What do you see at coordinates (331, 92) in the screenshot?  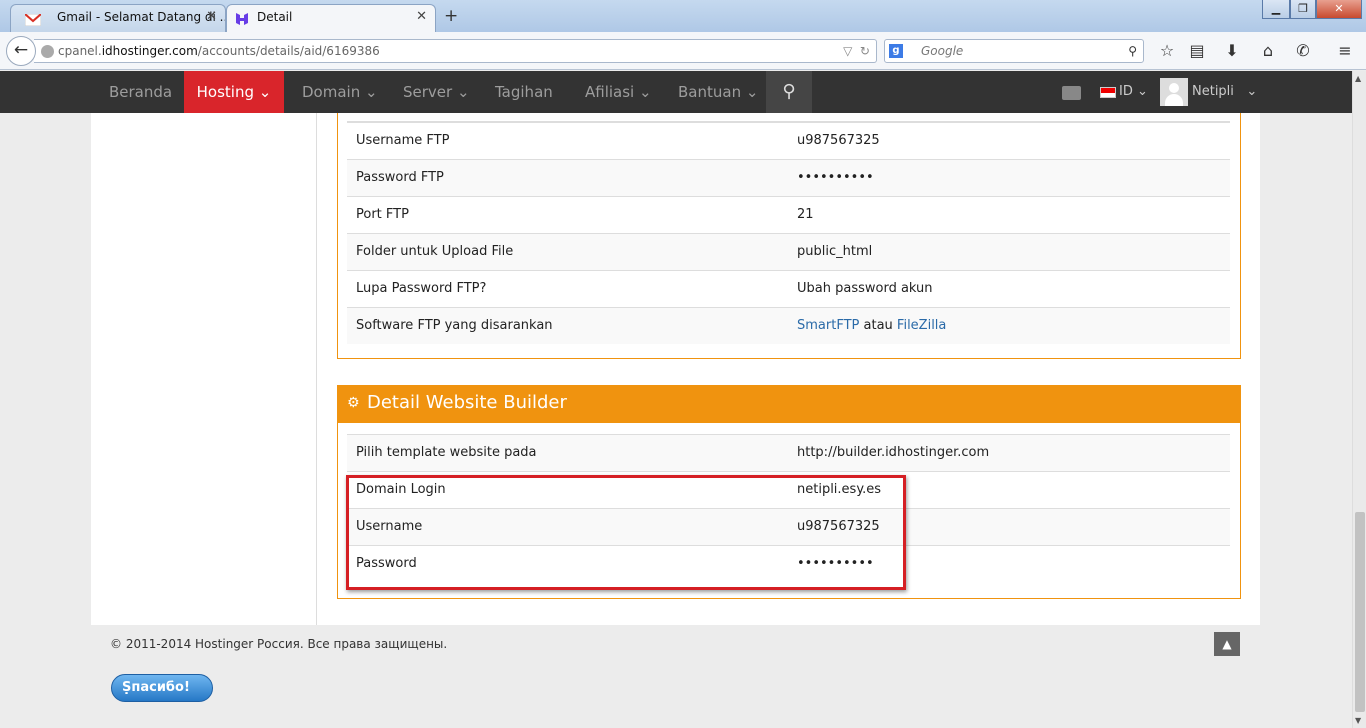 I see `nav-label: Domain` at bounding box center [331, 92].